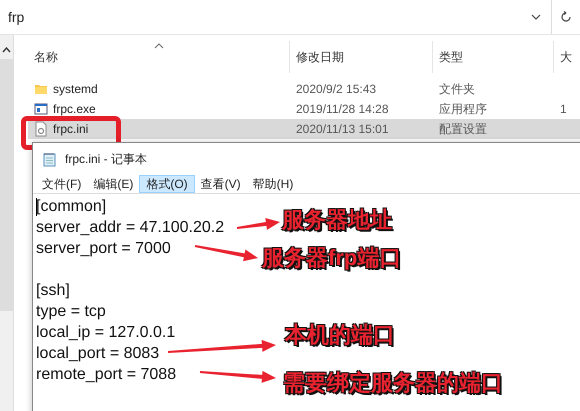  Describe the element at coordinates (337, 220) in the screenshot. I see `annotation-label: 服务器地址` at that location.